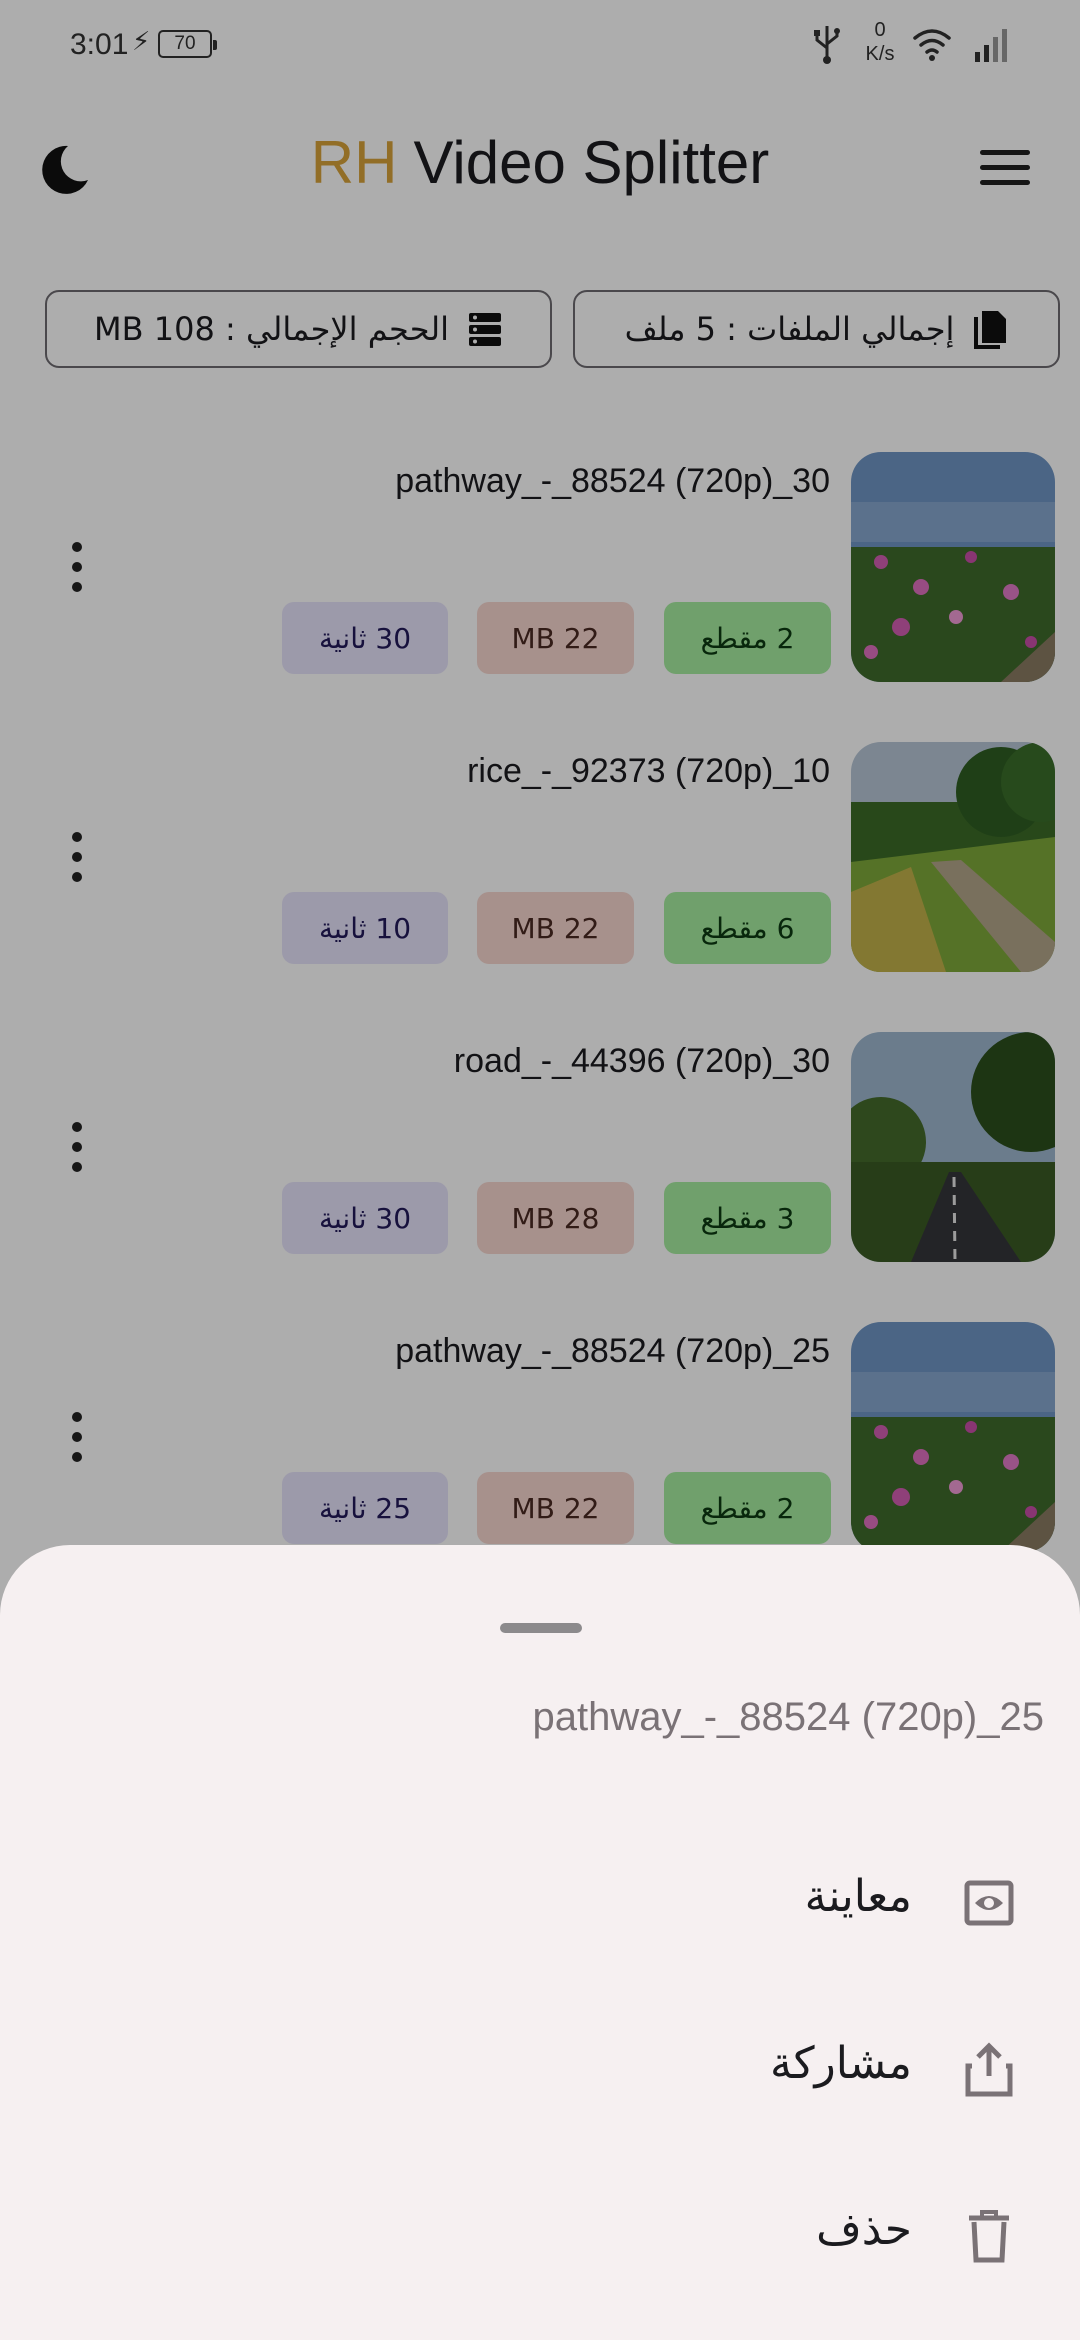 This screenshot has width=1080, height=2340. What do you see at coordinates (864, 2229) in the screenshot?
I see `delete-label: حذف` at bounding box center [864, 2229].